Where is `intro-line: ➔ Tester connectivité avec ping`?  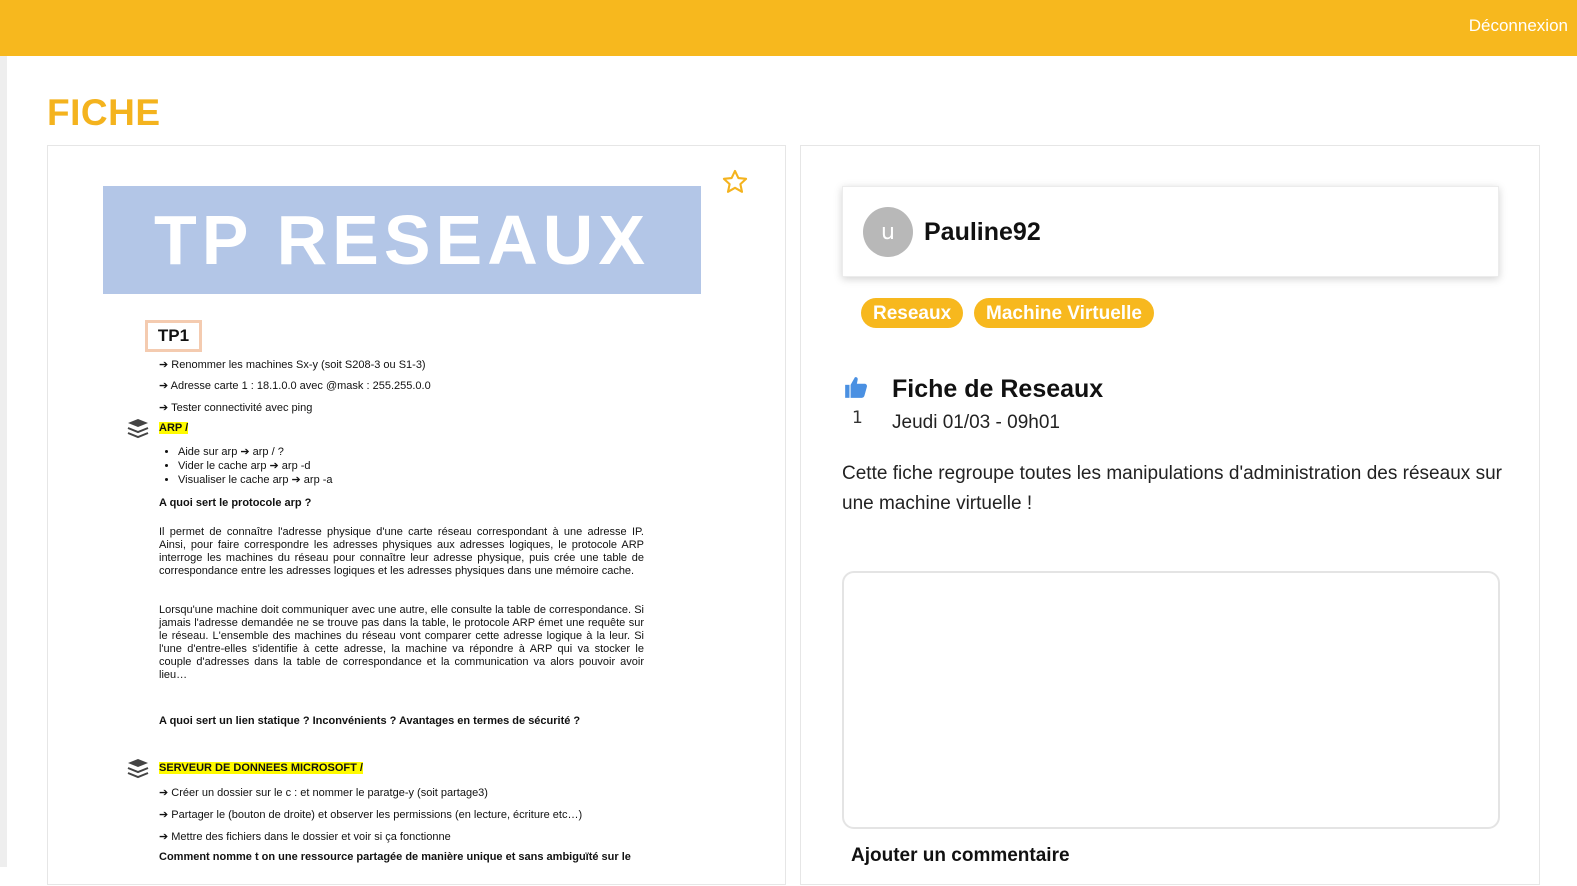 intro-line: ➔ Tester connectivité avec ping is located at coordinates (236, 408).